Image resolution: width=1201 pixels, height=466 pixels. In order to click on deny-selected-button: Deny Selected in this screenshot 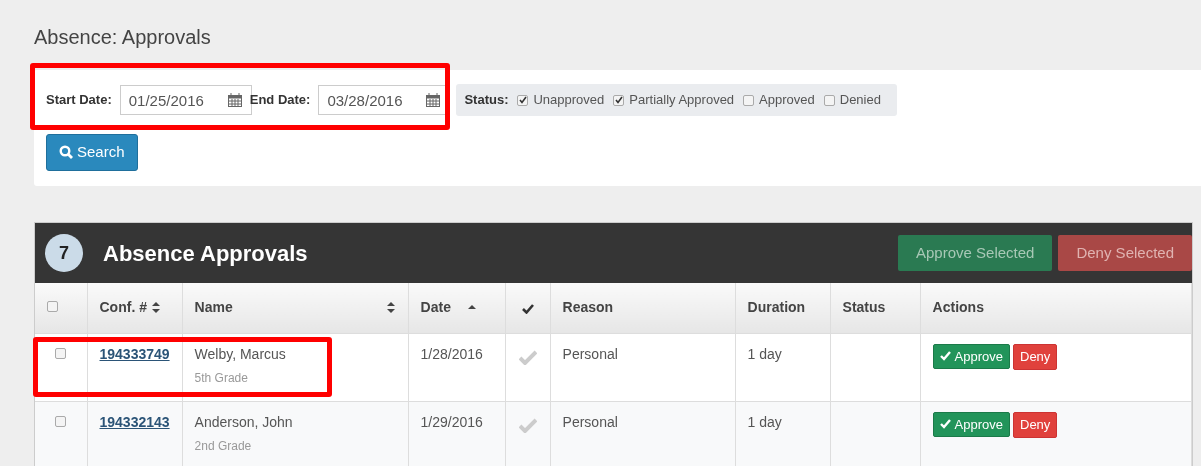, I will do `click(1125, 253)`.